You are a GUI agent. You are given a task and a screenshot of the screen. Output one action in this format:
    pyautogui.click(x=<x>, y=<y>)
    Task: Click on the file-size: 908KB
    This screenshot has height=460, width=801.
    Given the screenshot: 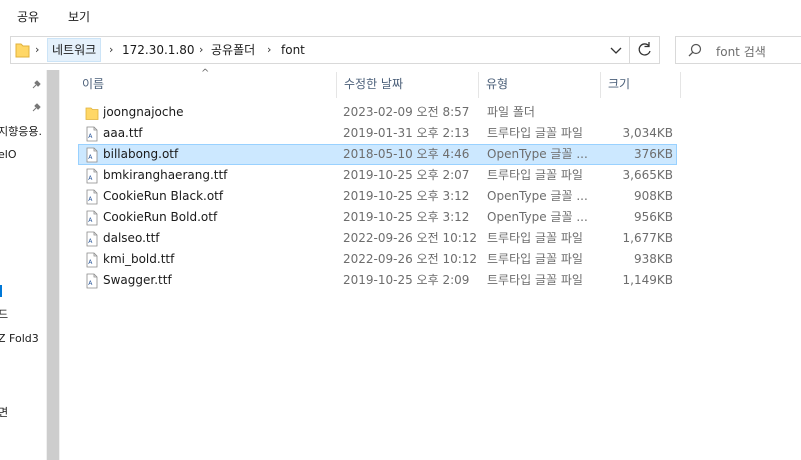 What is the action you would take?
    pyautogui.click(x=653, y=196)
    